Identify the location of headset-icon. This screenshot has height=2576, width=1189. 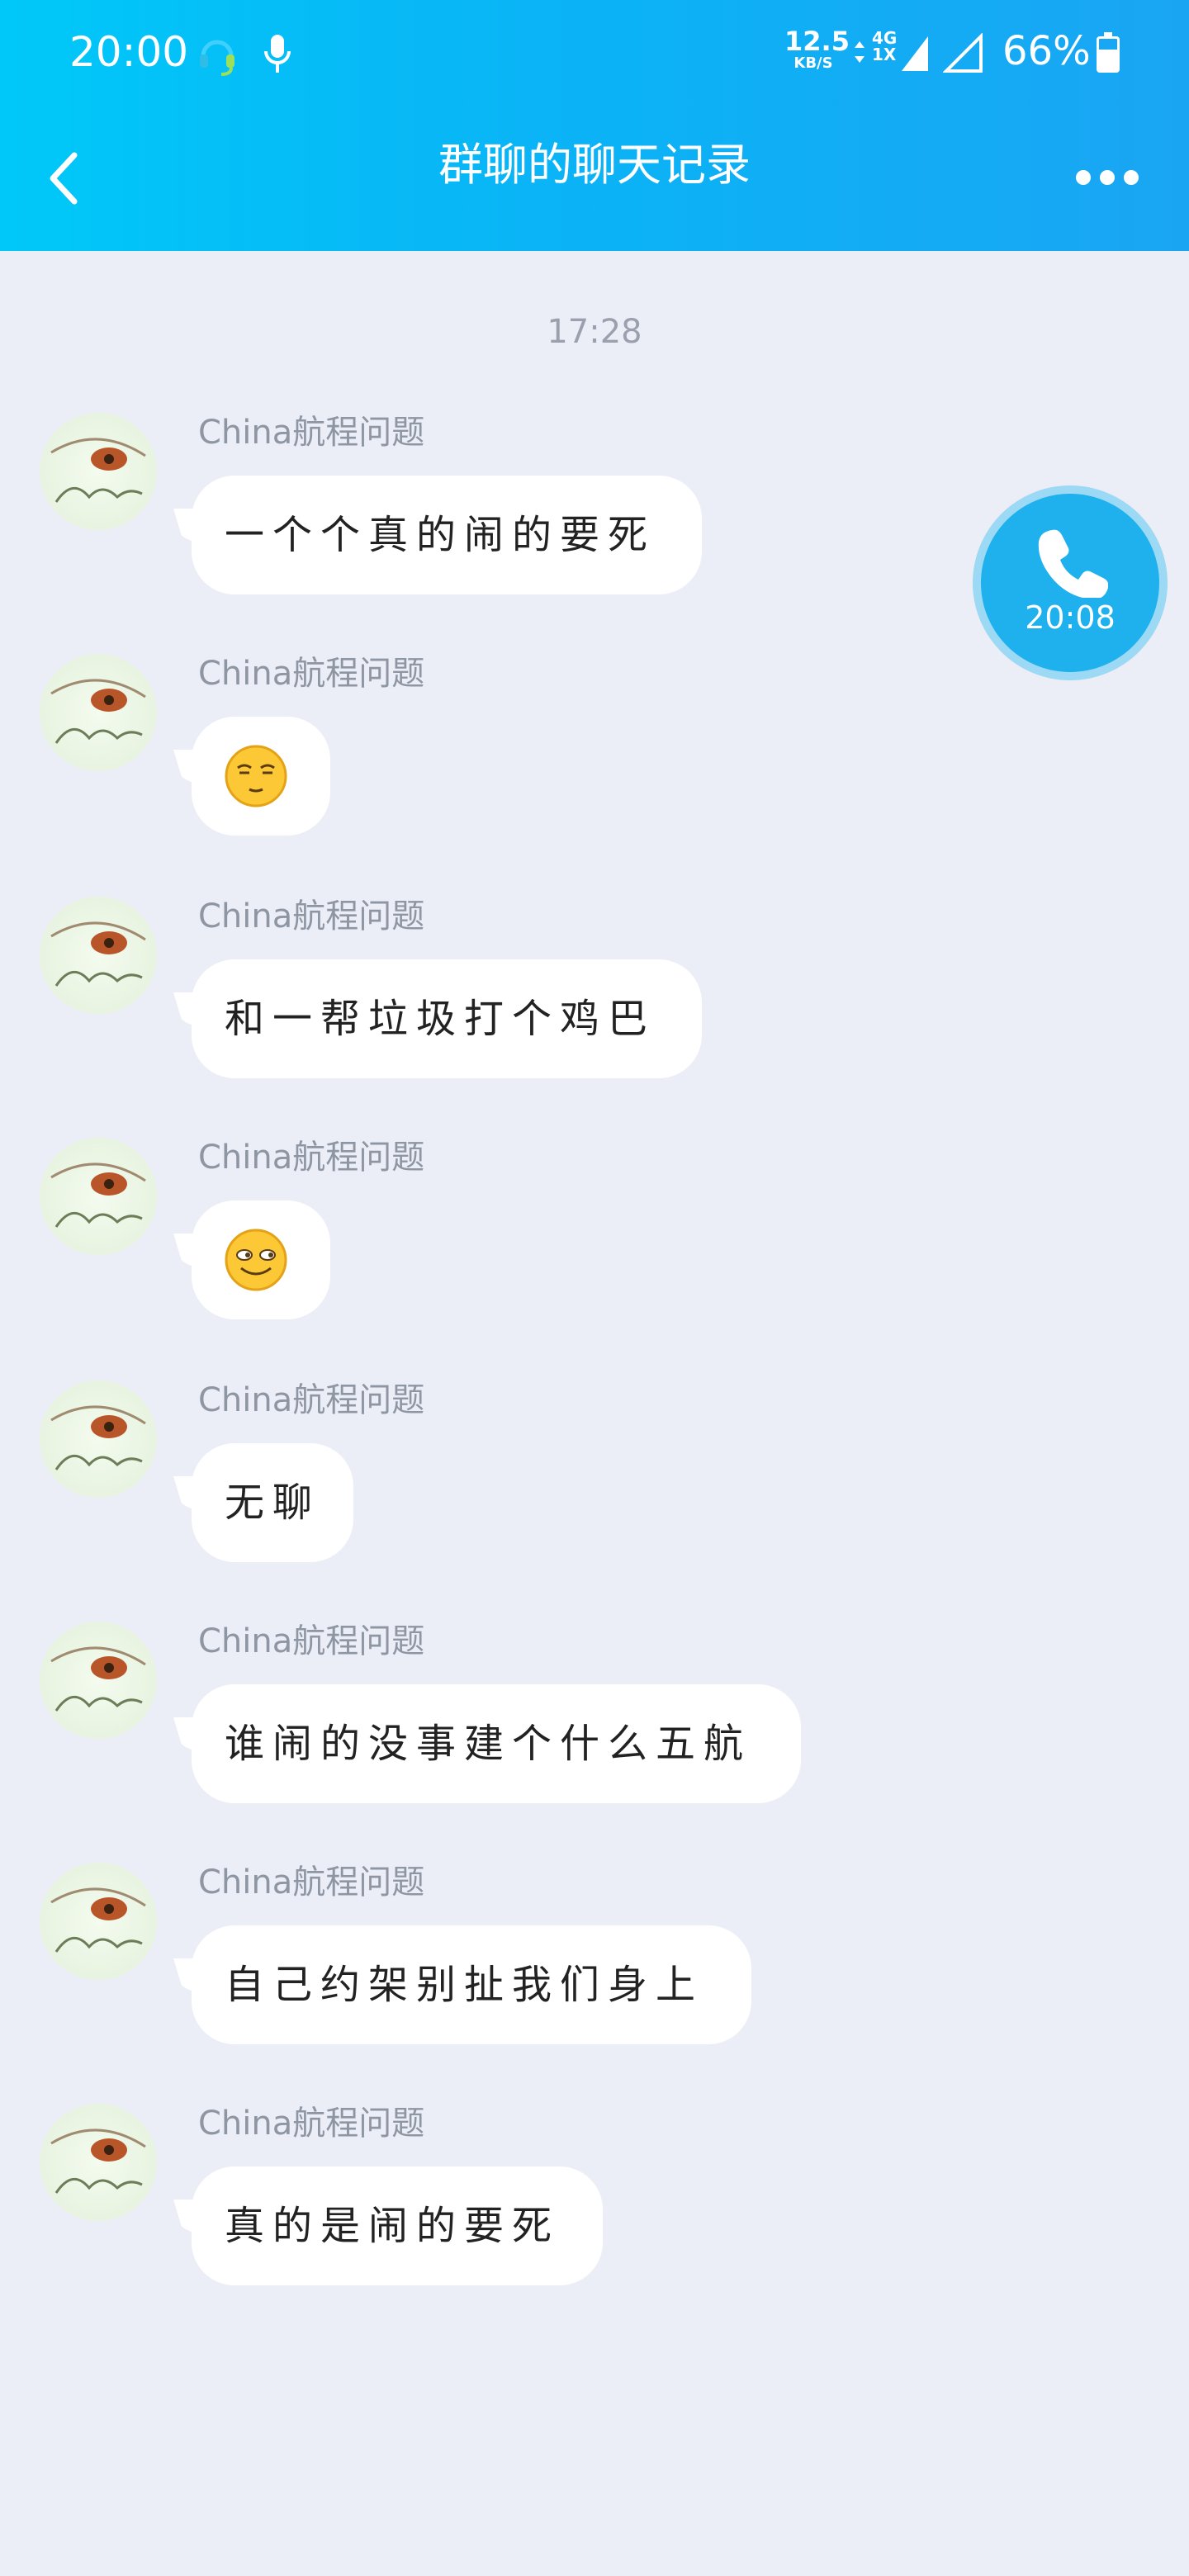
(217, 58).